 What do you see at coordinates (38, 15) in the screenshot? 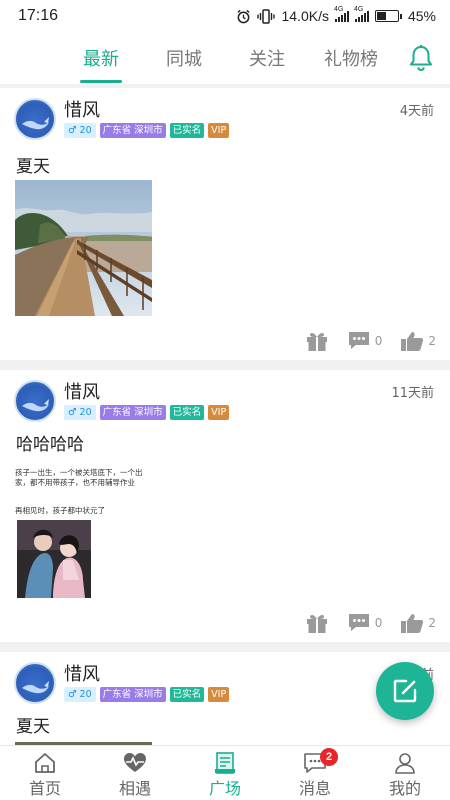
I see `status-time: 17:16` at bounding box center [38, 15].